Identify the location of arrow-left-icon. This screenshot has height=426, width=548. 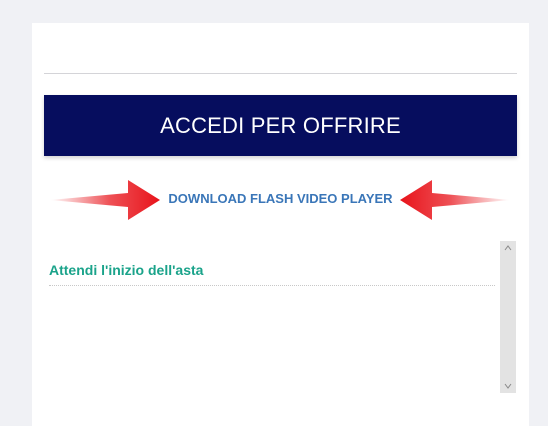
(455, 200).